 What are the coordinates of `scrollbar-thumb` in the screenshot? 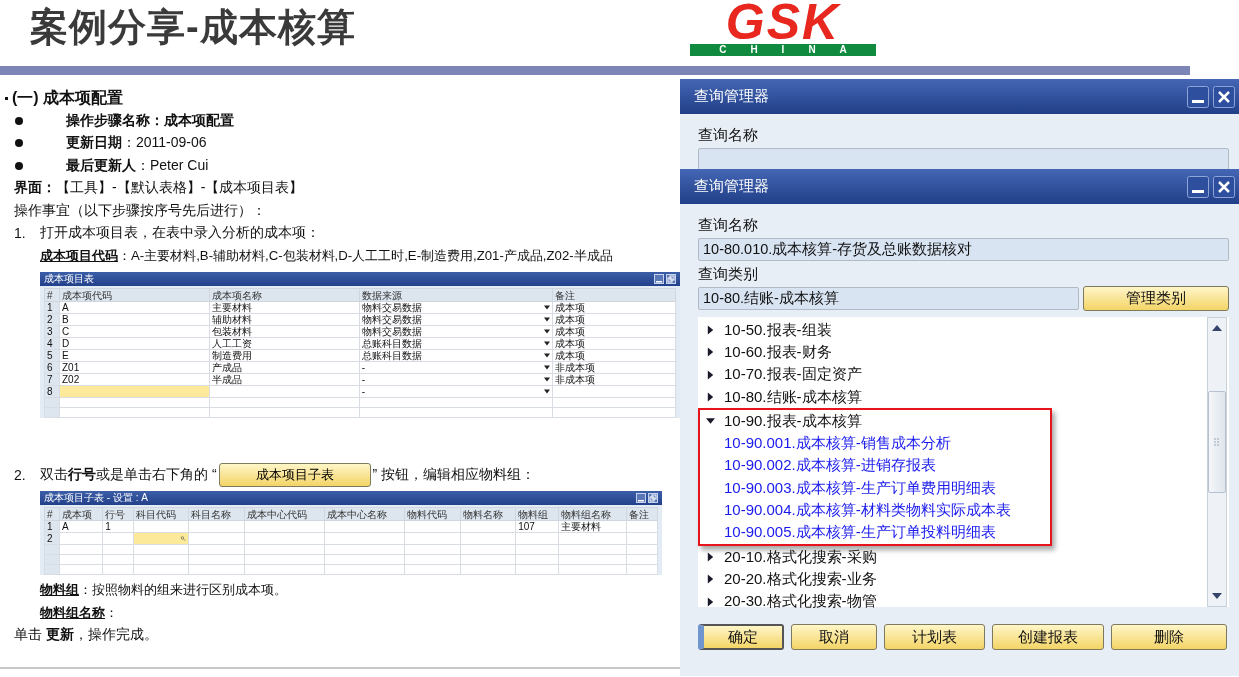 It's located at (1217, 442).